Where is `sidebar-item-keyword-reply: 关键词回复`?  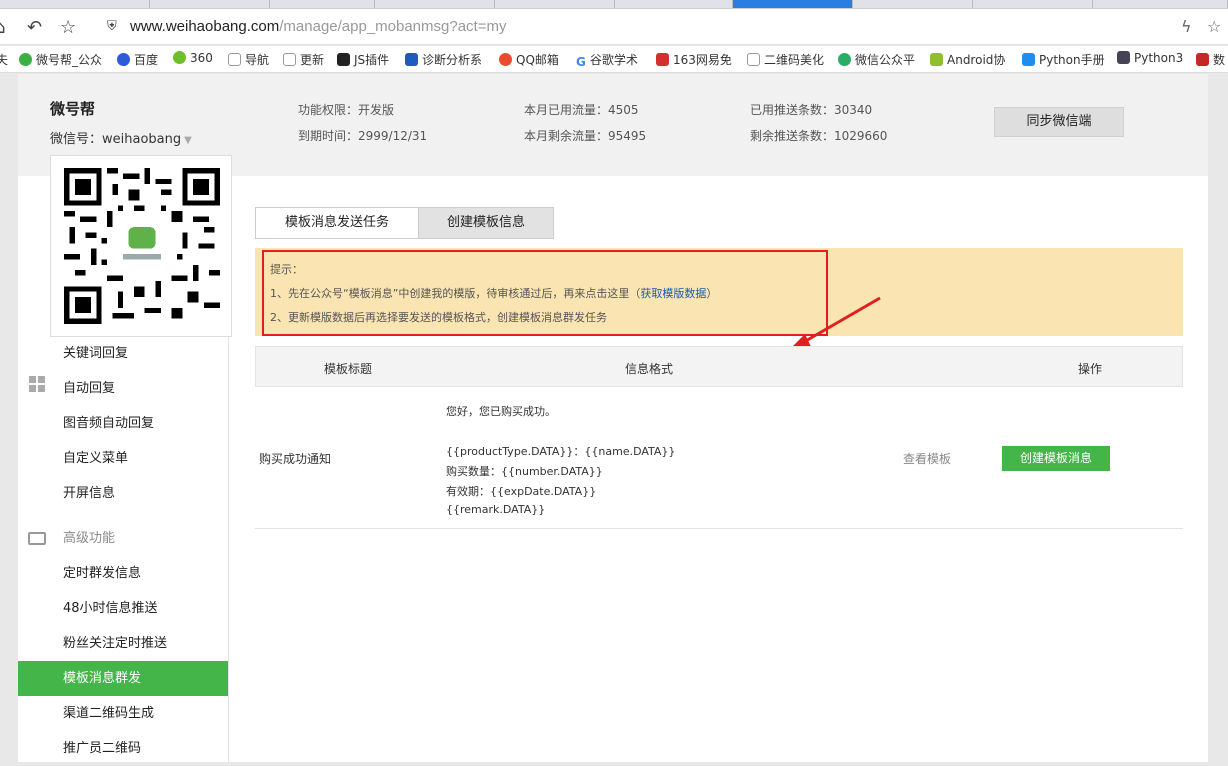 sidebar-item-keyword-reply: 关键词回复 is located at coordinates (123, 353).